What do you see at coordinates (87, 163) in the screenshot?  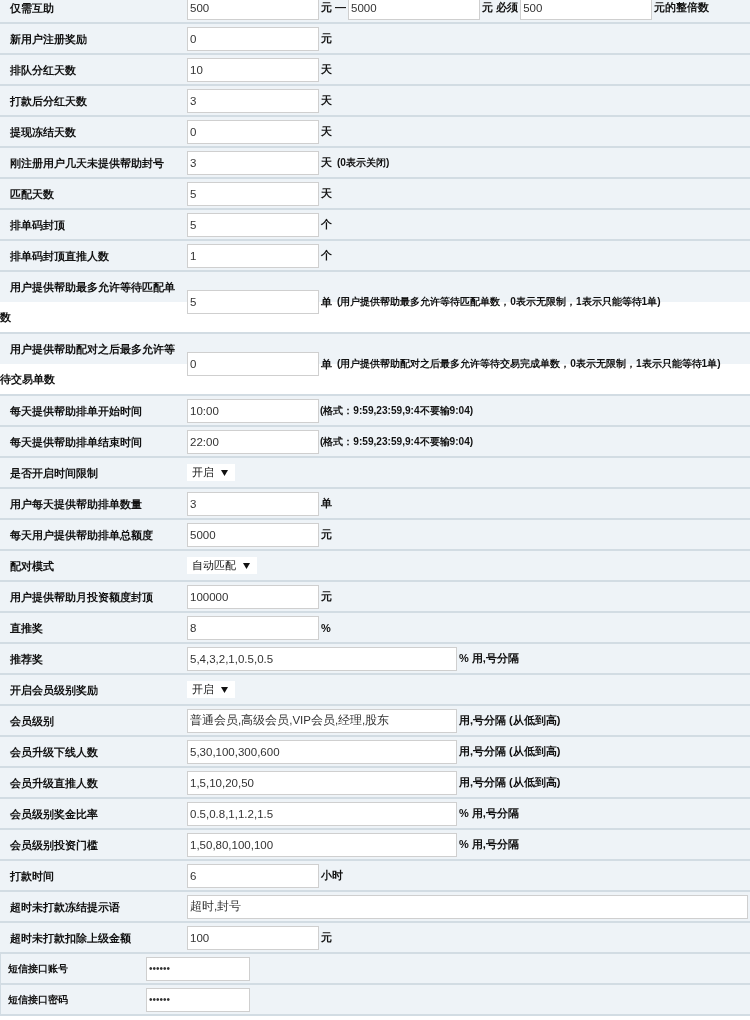 I see `setting-label: 刚注册用户几天未提供帮助封号` at bounding box center [87, 163].